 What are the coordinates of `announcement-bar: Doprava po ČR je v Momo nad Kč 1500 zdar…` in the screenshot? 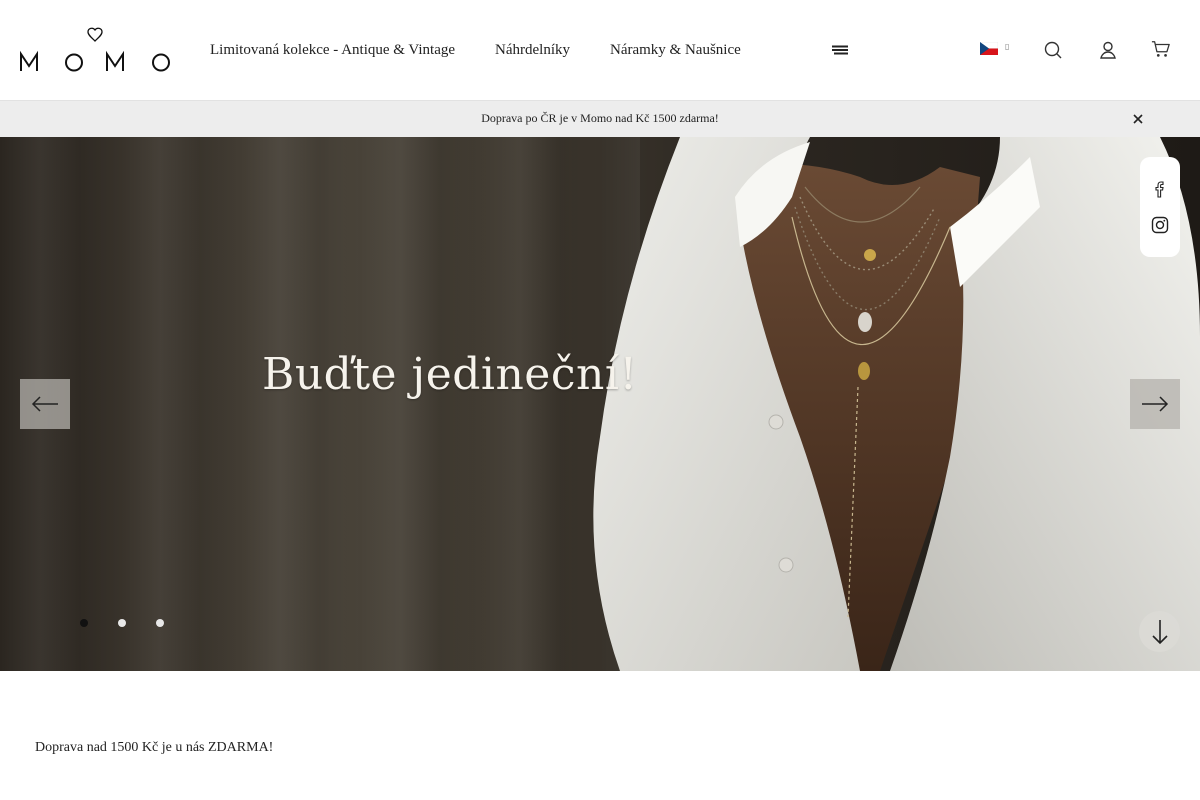 It's located at (600, 118).